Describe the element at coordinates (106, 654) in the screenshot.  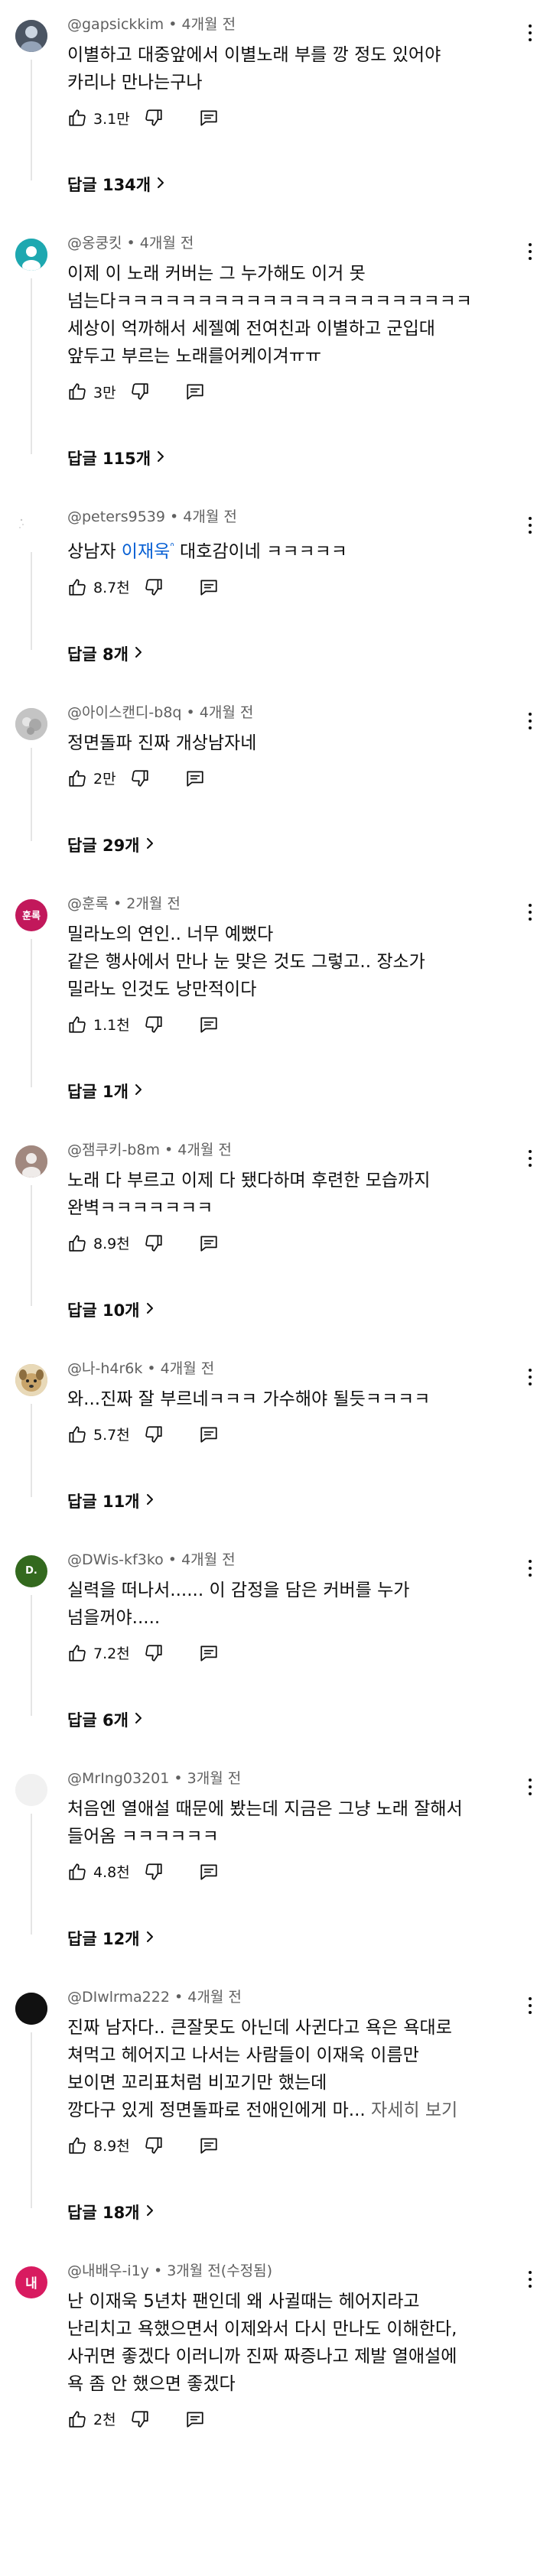
I see `view-replies-button: 답글 8개` at that location.